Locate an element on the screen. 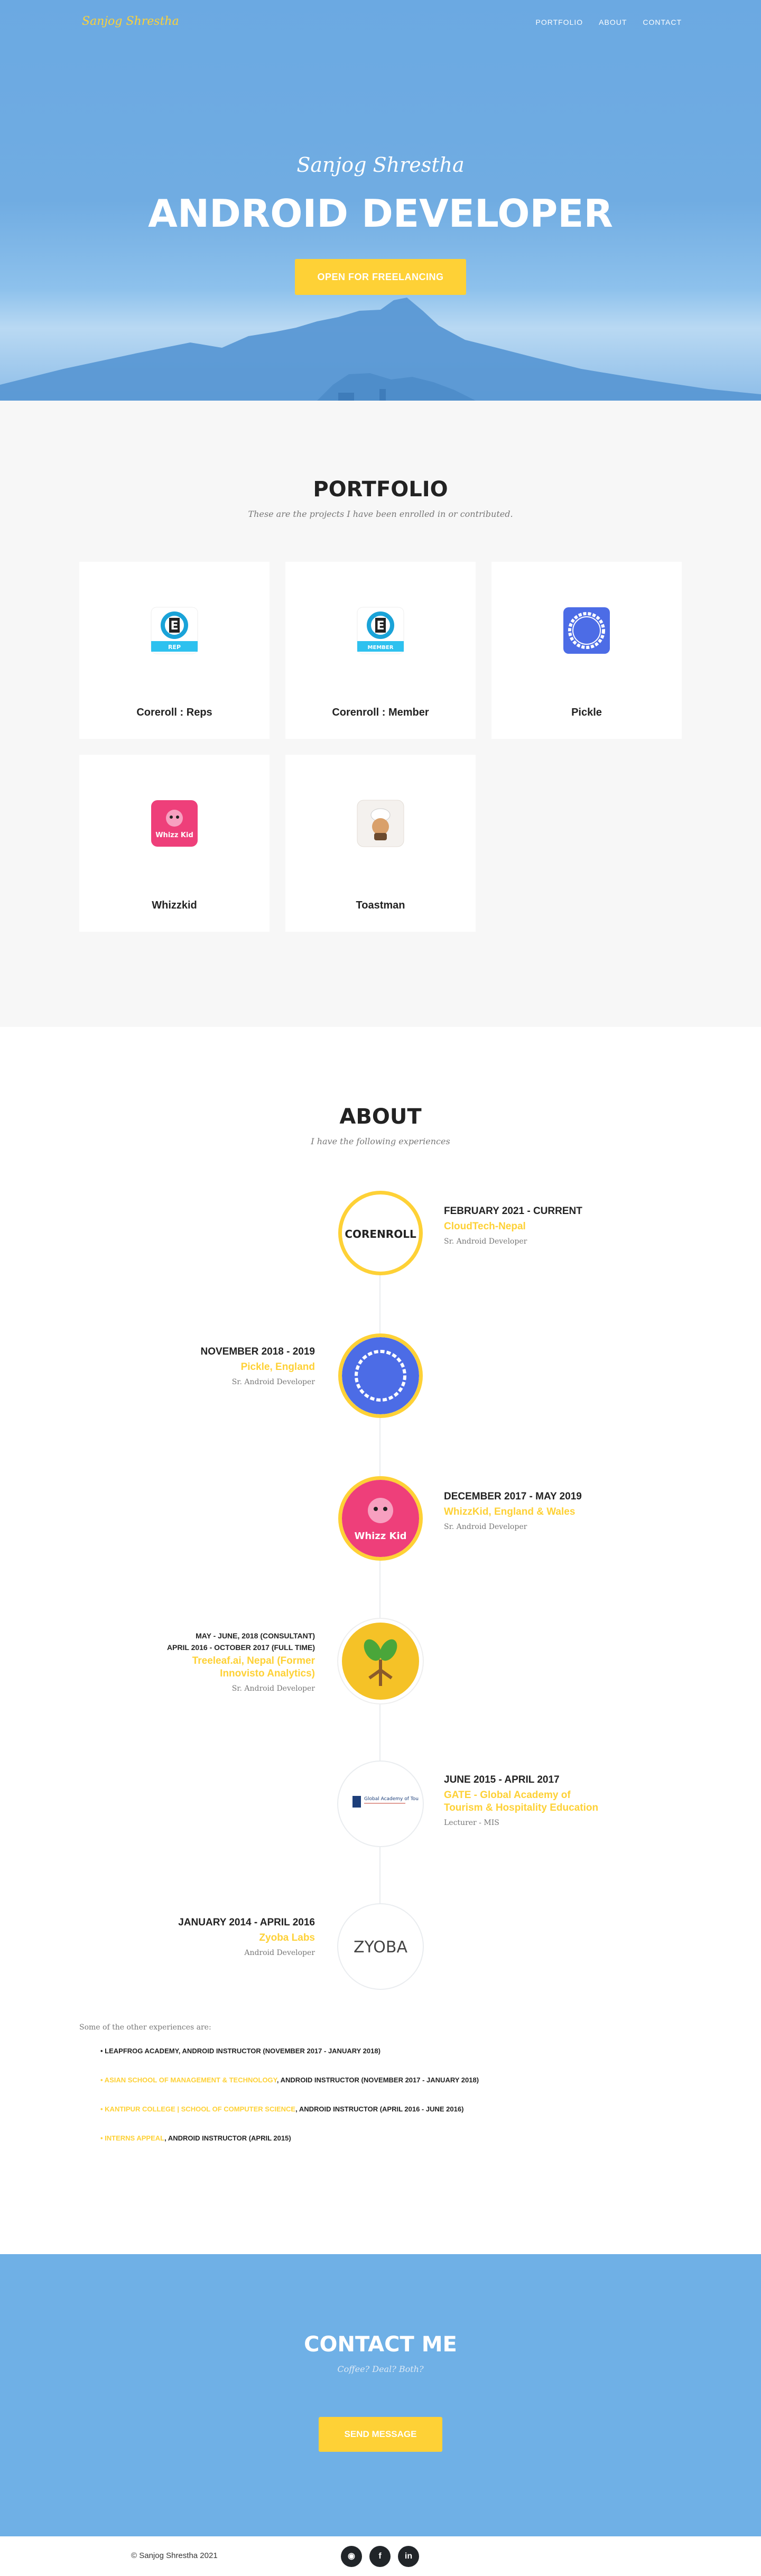 This screenshot has height=2576, width=761. portfolio-item-name: Corenroll : Member is located at coordinates (380, 712).